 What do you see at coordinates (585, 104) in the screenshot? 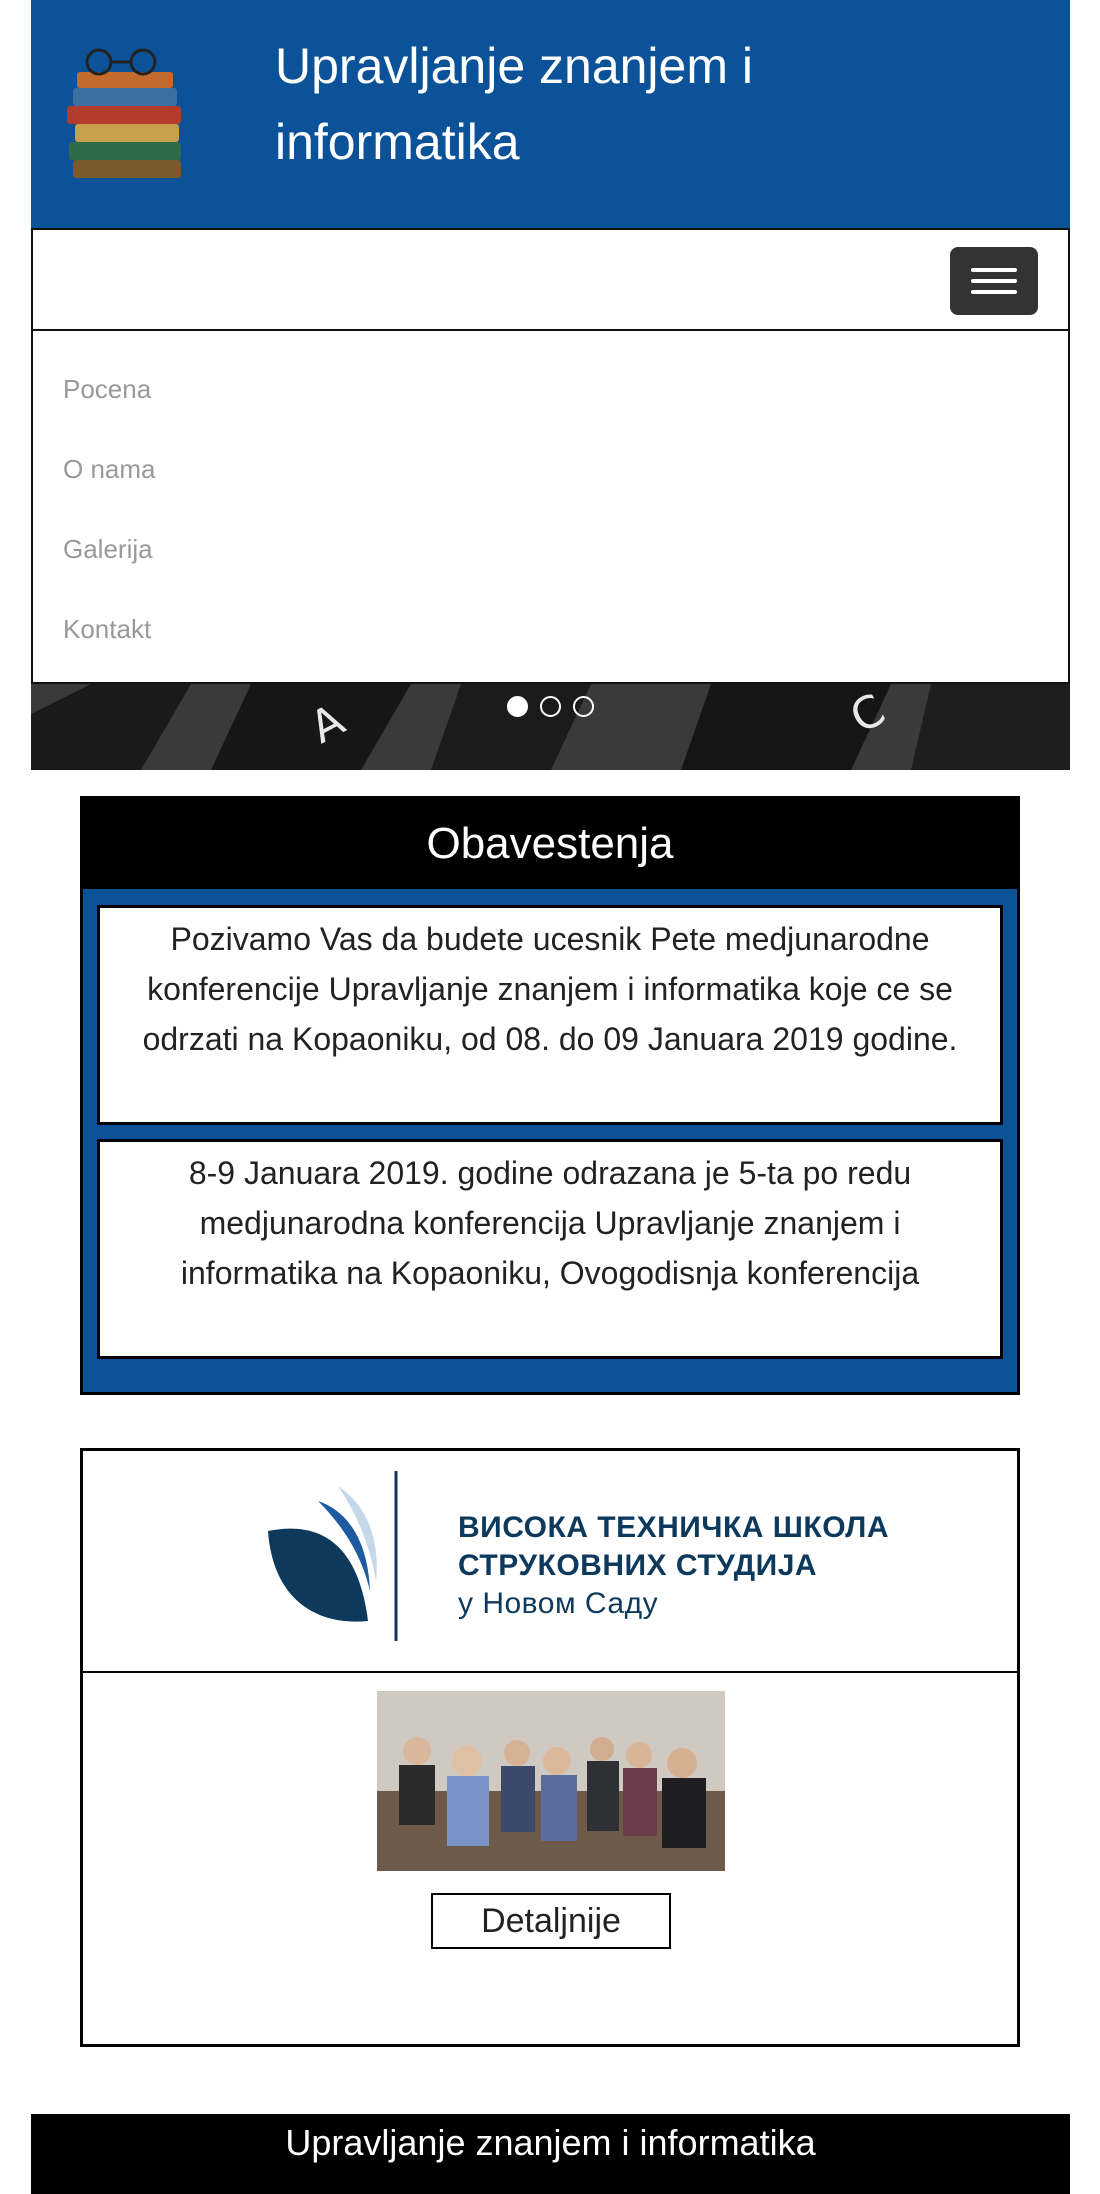
I see `site-title: Upravljanje znanjem i informatika` at bounding box center [585, 104].